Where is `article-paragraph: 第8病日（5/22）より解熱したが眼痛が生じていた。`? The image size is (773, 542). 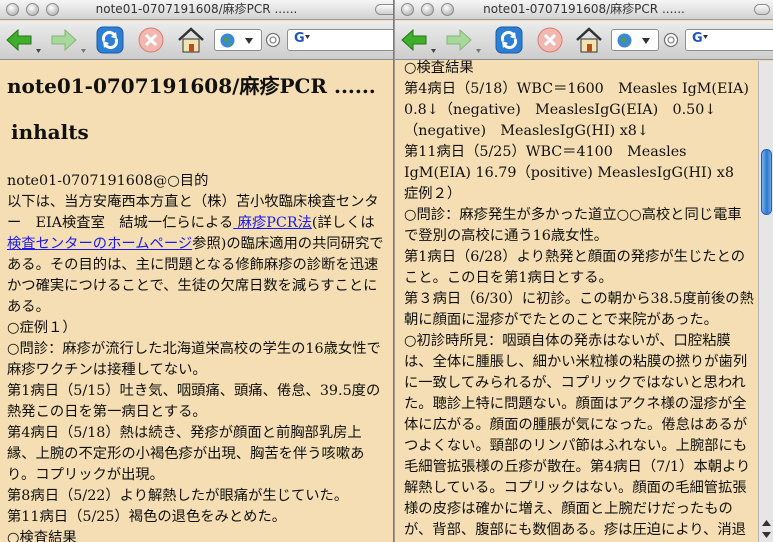
article-paragraph: 第8病日（5/22）より解熱したが眼痛が生じていた。 is located at coordinates (196, 496).